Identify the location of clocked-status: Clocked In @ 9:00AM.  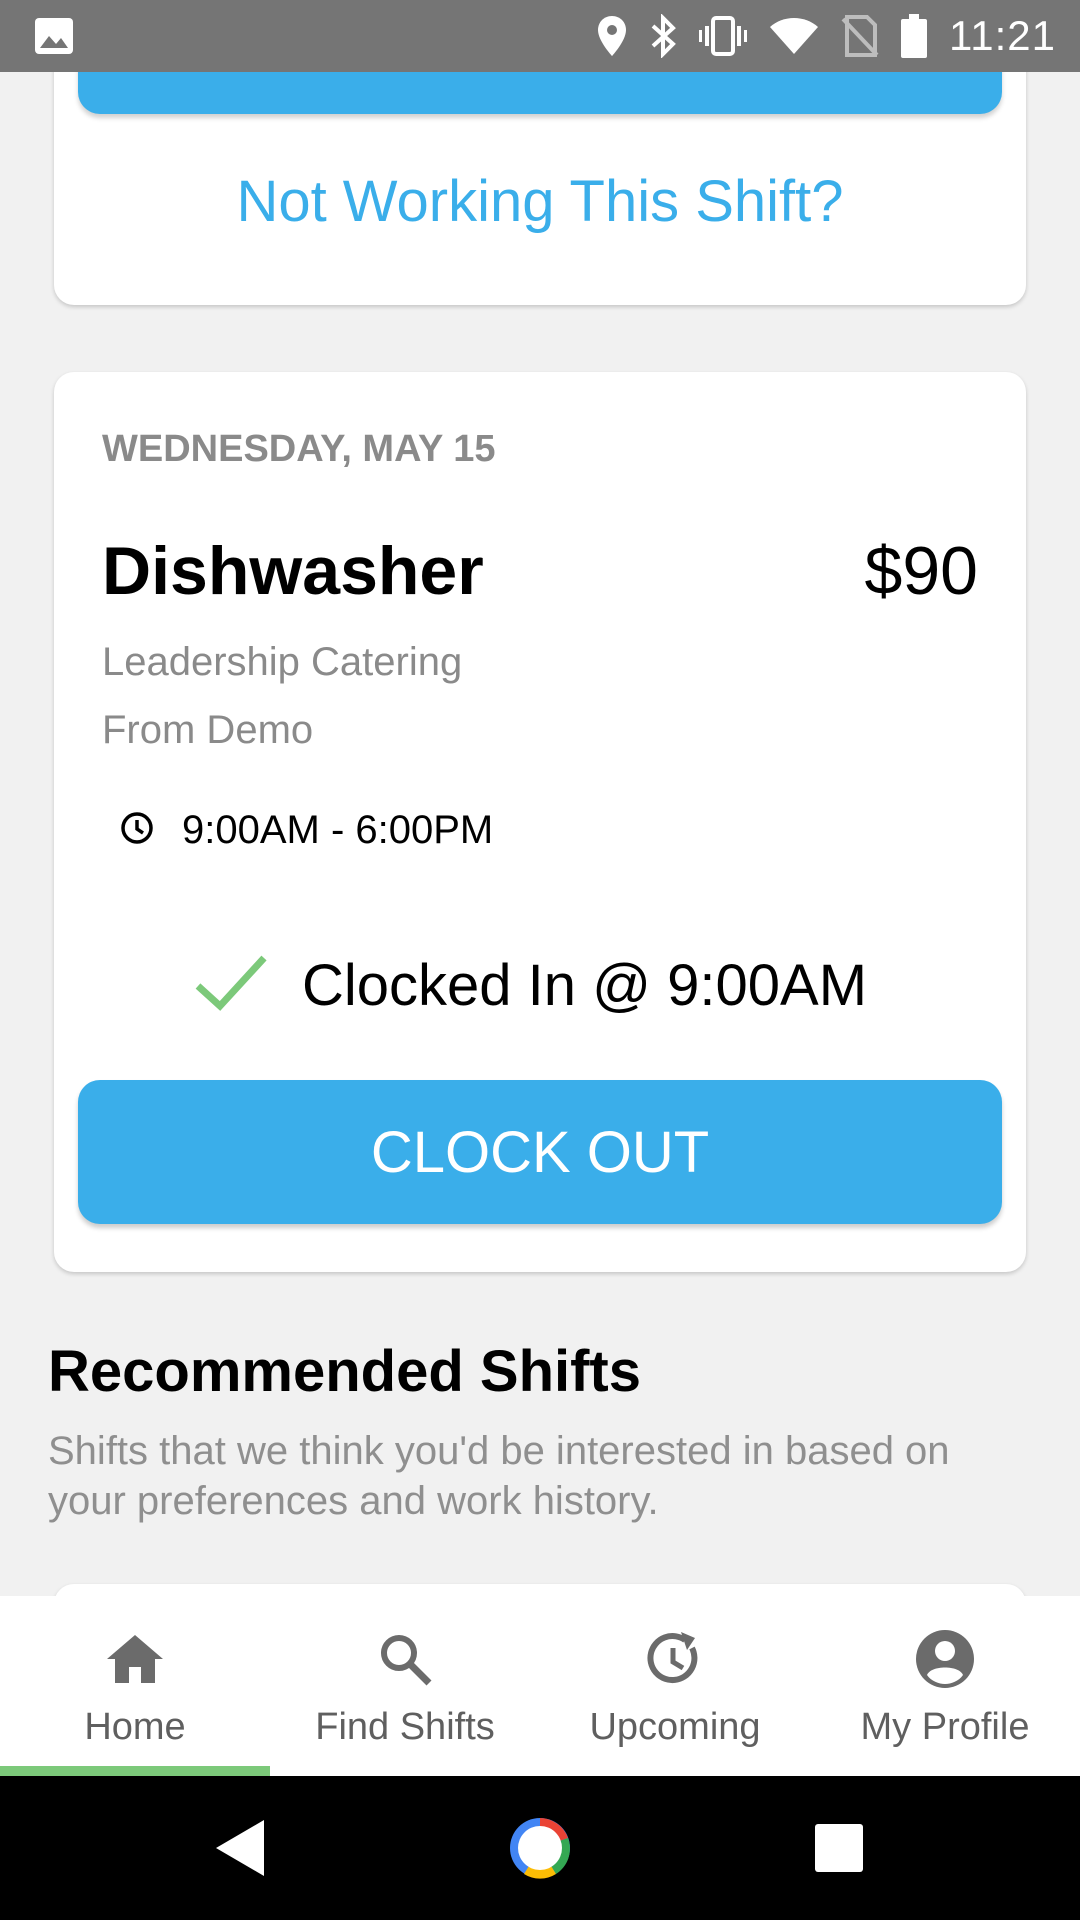
(585, 985).